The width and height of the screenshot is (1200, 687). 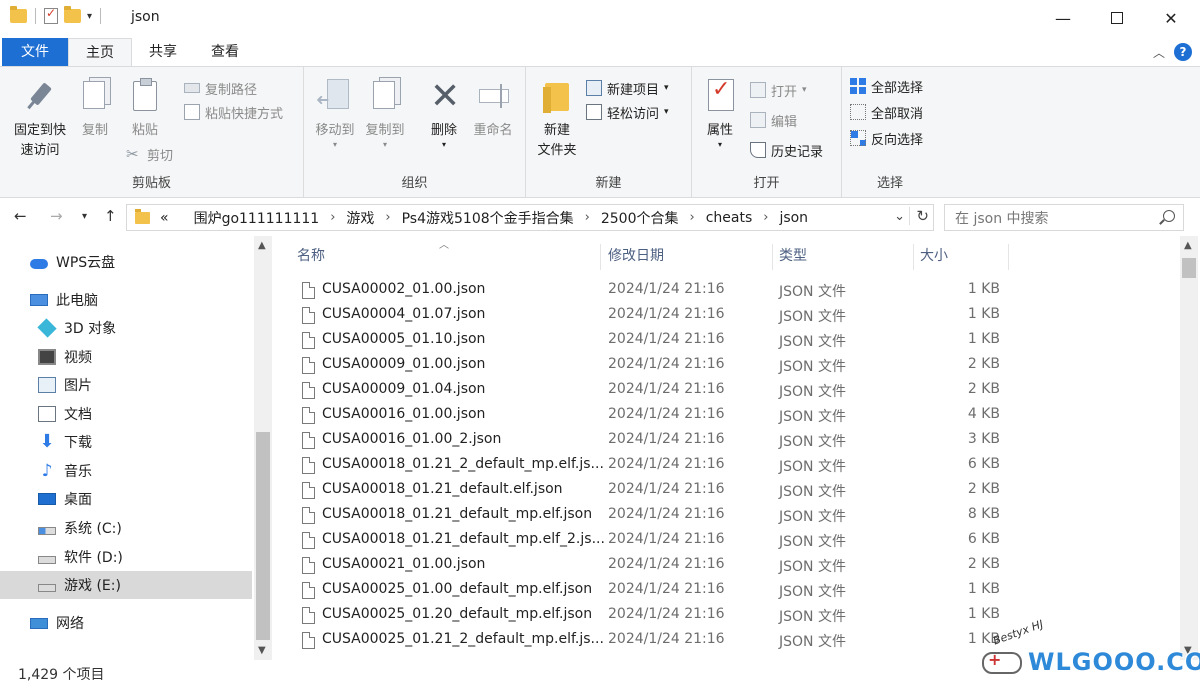 I want to click on forward-arrow-icon: →, so click(x=56, y=216).